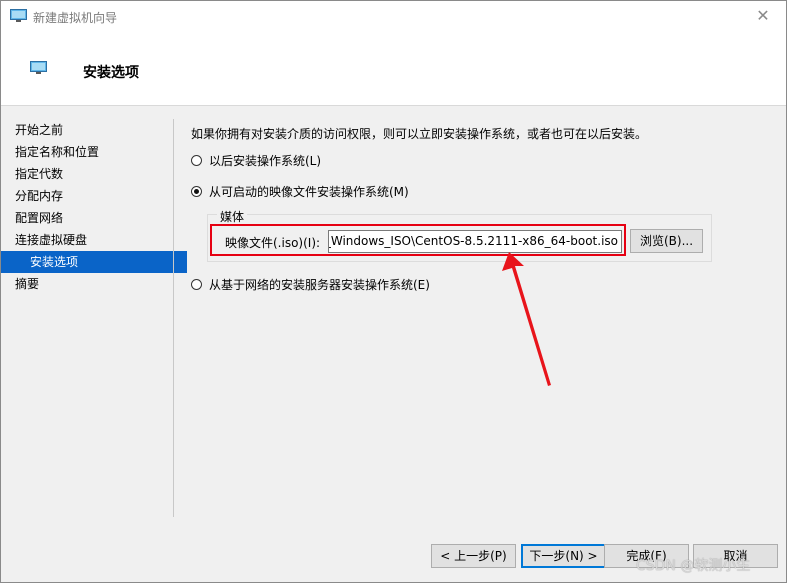 The width and height of the screenshot is (787, 583). I want to click on option-install-from-network: 从基于网络的安装服务器安装操作系统(E), so click(310, 284).